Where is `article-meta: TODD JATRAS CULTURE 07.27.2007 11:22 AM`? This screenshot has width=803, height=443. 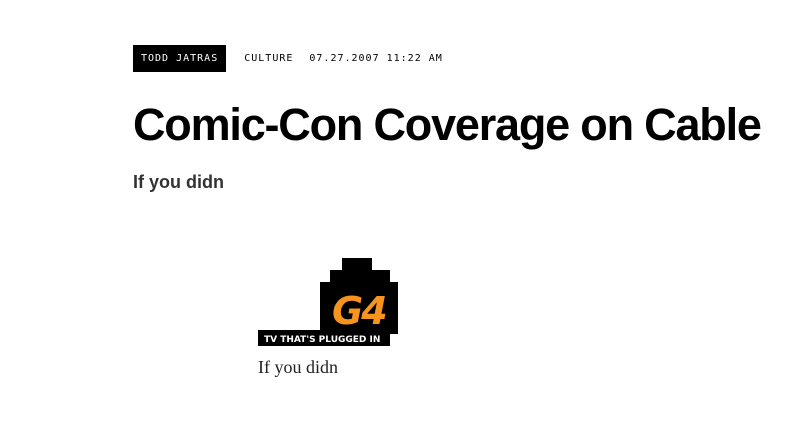
article-meta: TODD JATRAS CULTURE 07.27.2007 11:22 AM is located at coordinates (288, 58).